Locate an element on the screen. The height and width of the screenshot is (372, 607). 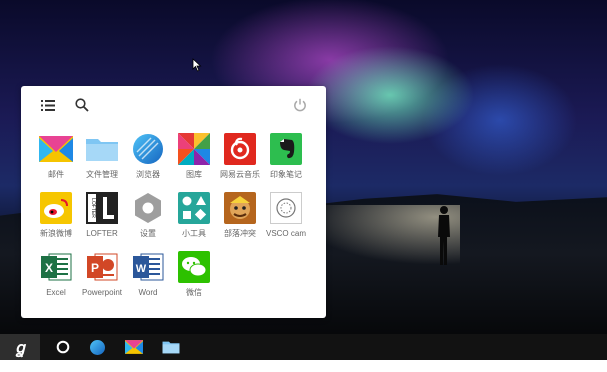
app-powerpoint: P Powerpoint is located at coordinates (102, 279).